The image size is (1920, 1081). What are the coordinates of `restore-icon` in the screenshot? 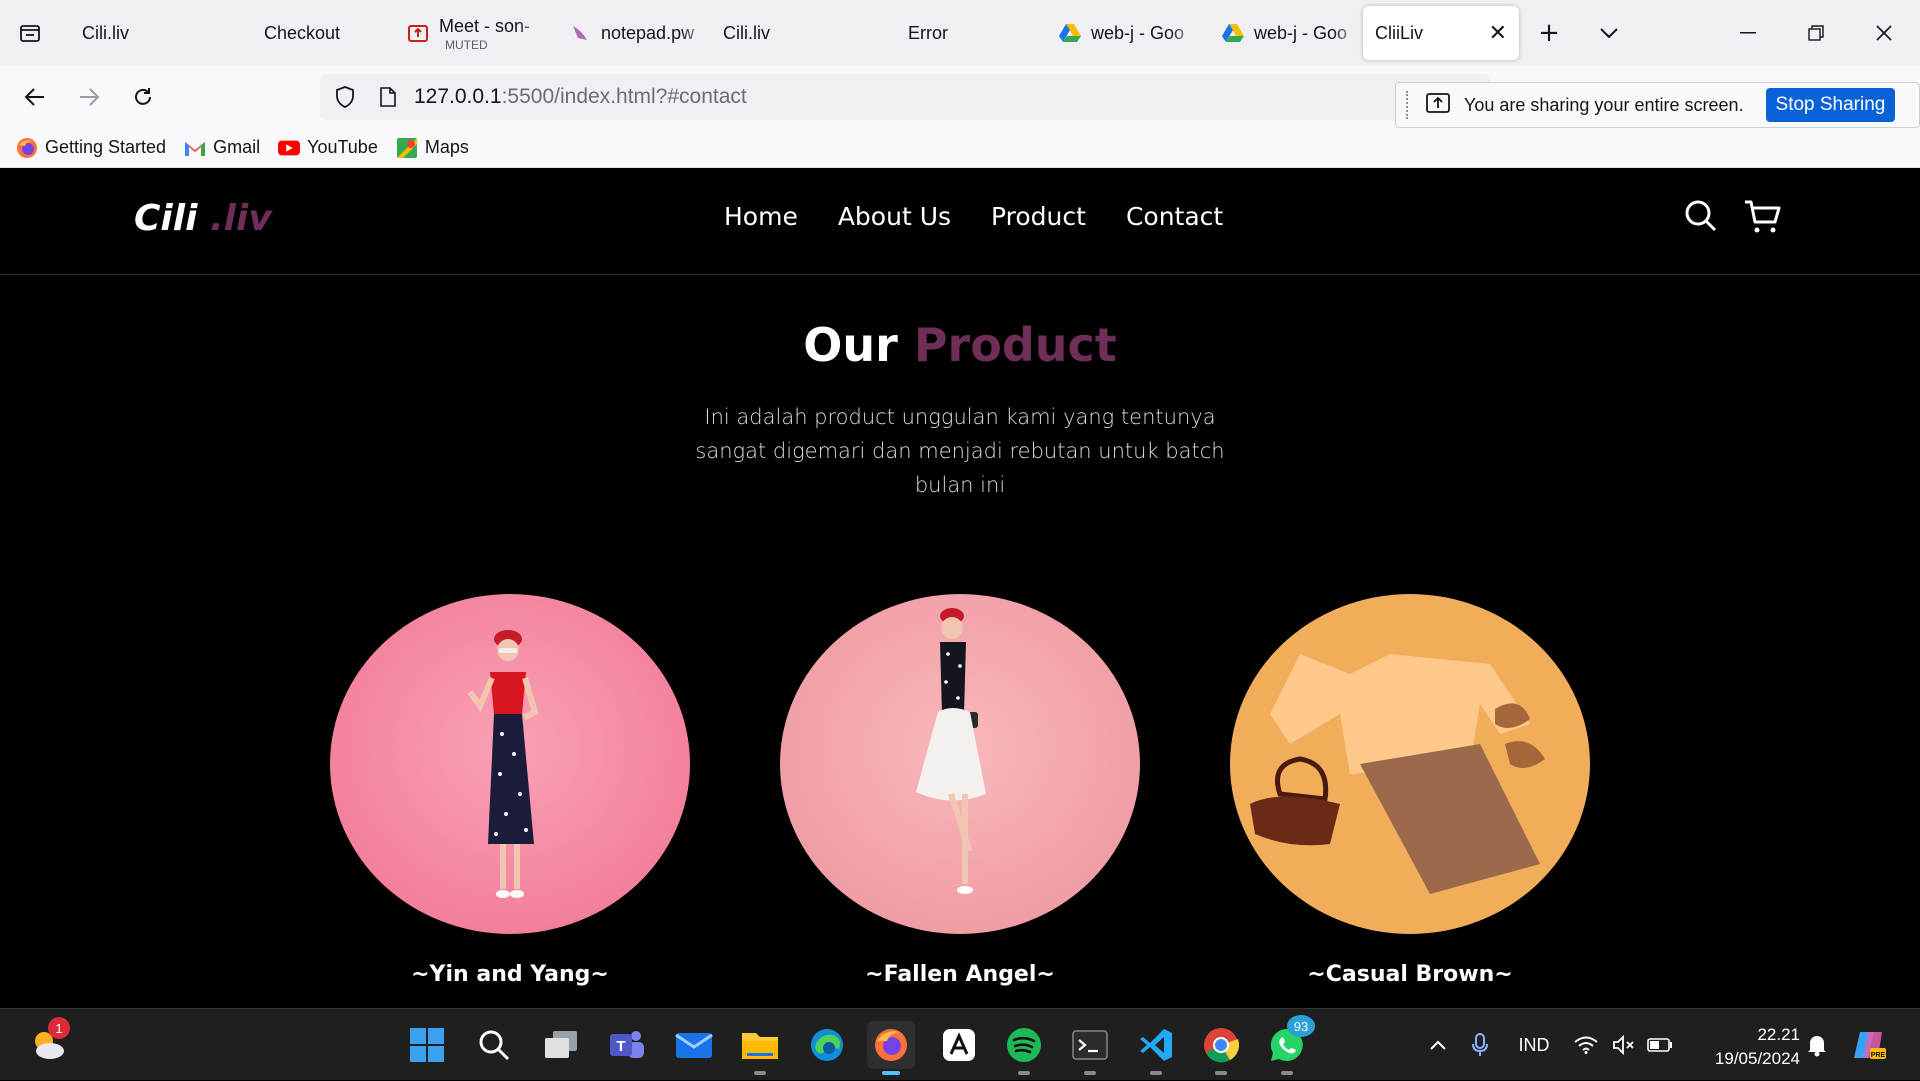 It's located at (1816, 33).